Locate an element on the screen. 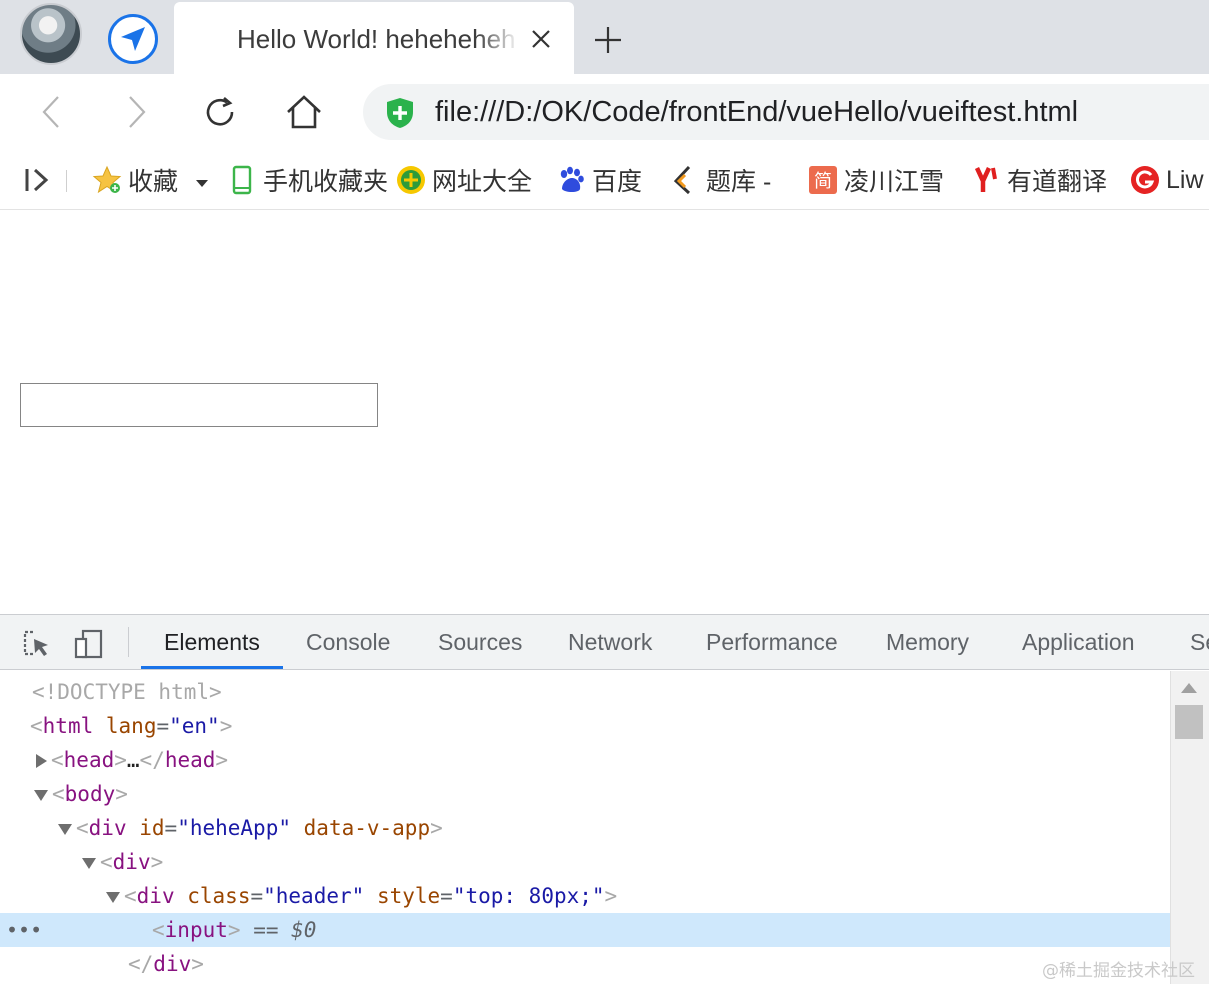 Image resolution: width=1209 pixels, height=984 pixels. tab-strip: Hello World! heheheheh is located at coordinates (604, 37).